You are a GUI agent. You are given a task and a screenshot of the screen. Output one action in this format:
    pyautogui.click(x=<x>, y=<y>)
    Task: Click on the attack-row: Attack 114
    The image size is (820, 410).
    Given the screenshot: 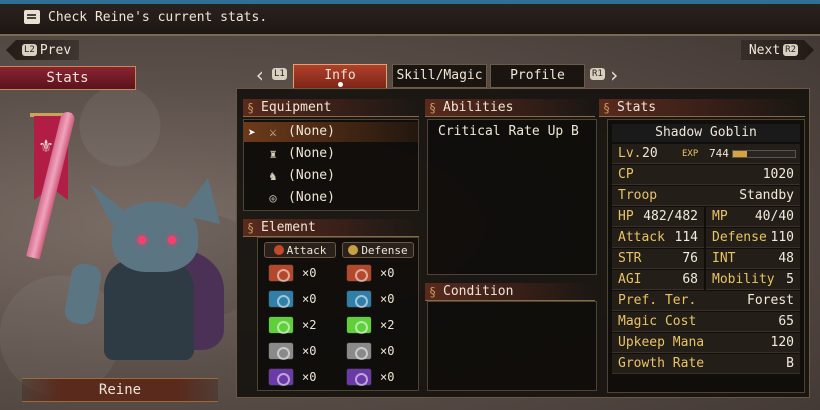 What is the action you would take?
    pyautogui.click(x=658, y=238)
    